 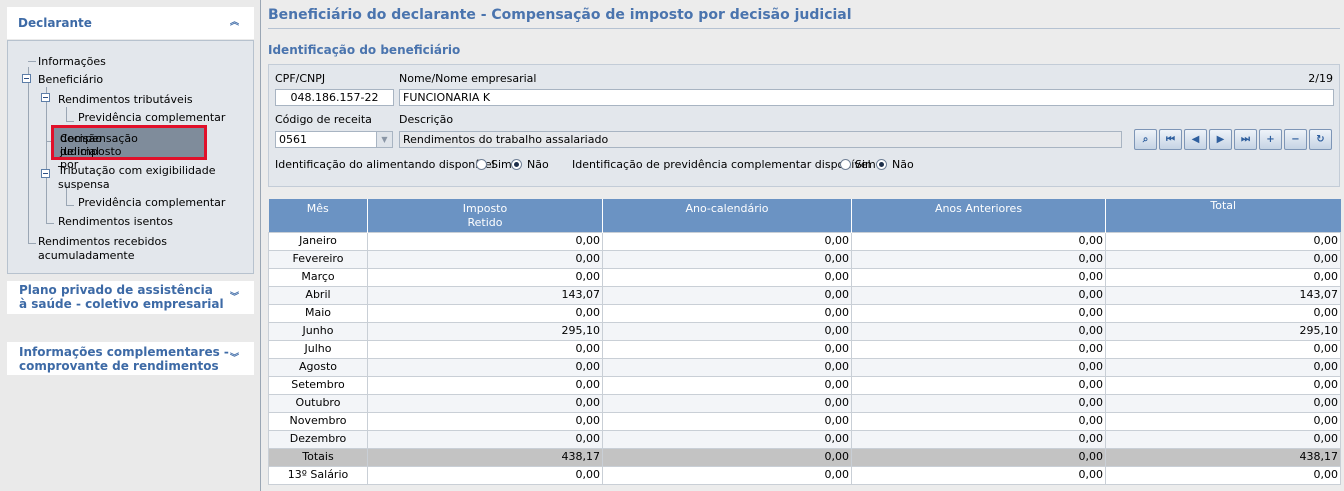 I want to click on table-row: Novembro 0,00 0,00 0,00 0,00, so click(x=804, y=421).